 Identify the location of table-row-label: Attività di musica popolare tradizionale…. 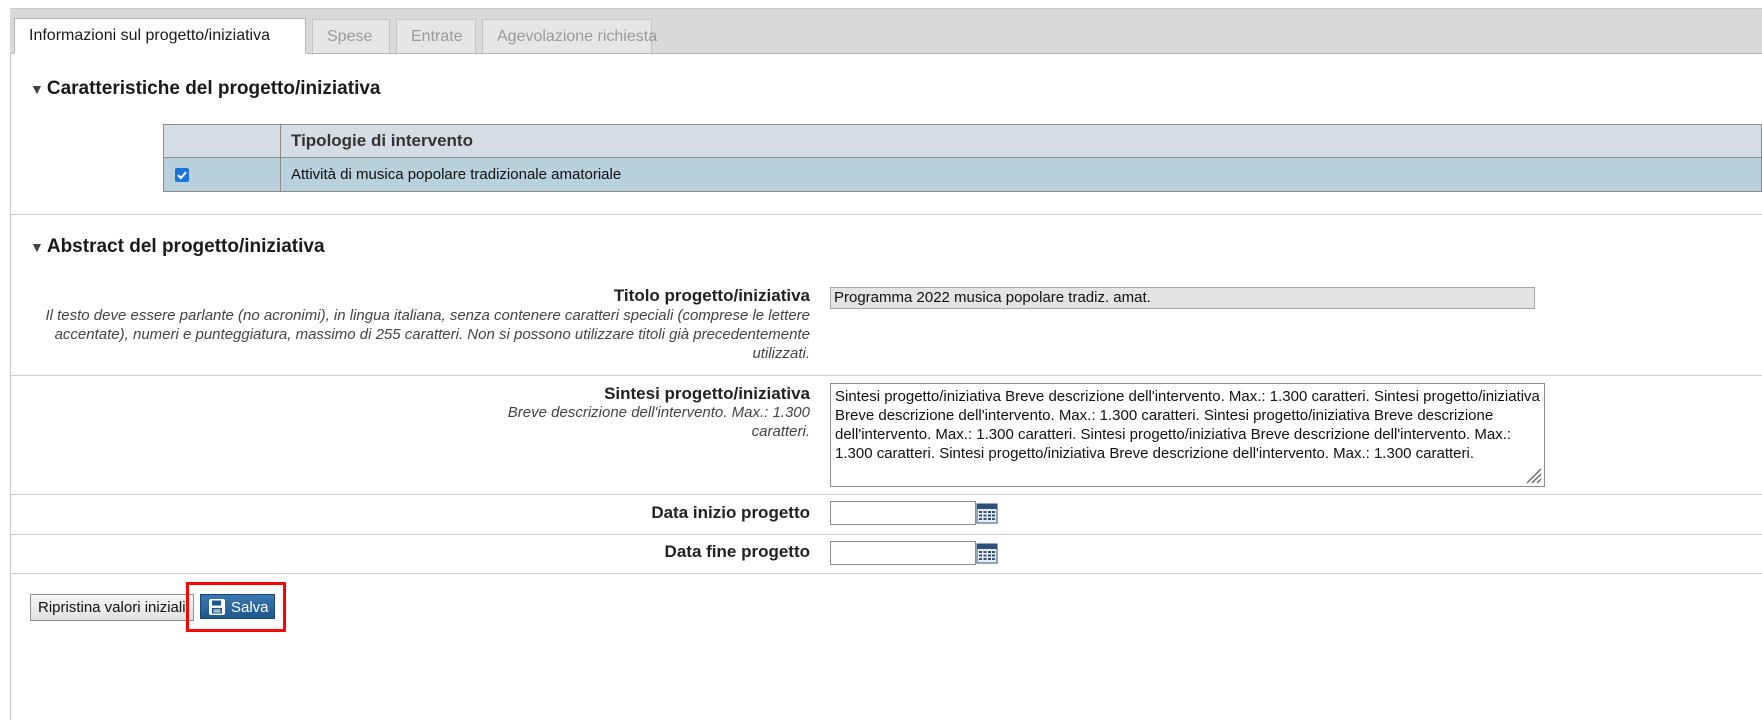
(1021, 174).